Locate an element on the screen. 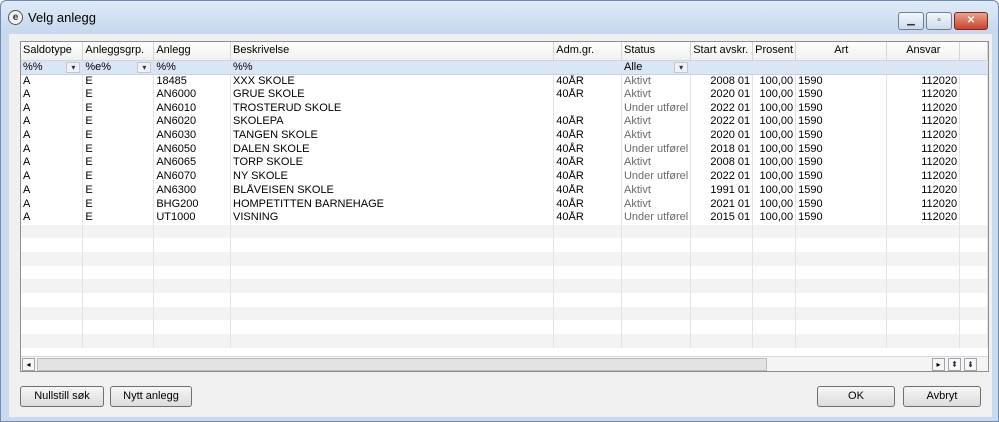 The image size is (999, 422). col-header-anleggsgrp: Anleggsgrp. is located at coordinates (118, 51).